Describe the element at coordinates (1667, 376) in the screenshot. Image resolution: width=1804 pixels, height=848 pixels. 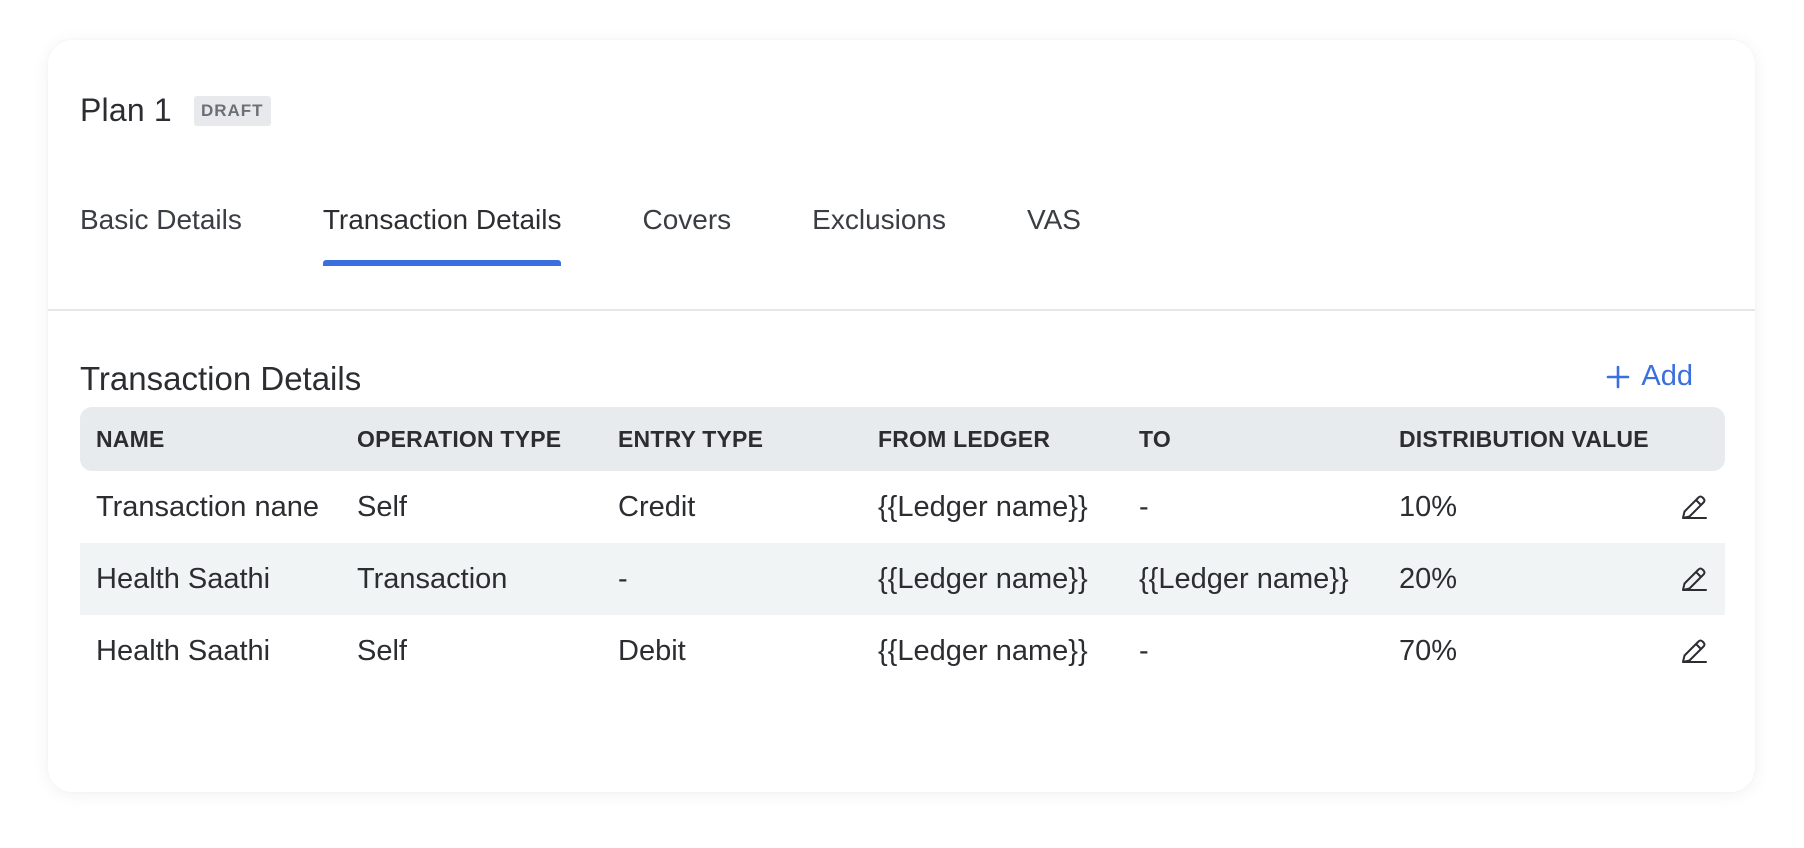
I see `add-button-label: Add` at that location.